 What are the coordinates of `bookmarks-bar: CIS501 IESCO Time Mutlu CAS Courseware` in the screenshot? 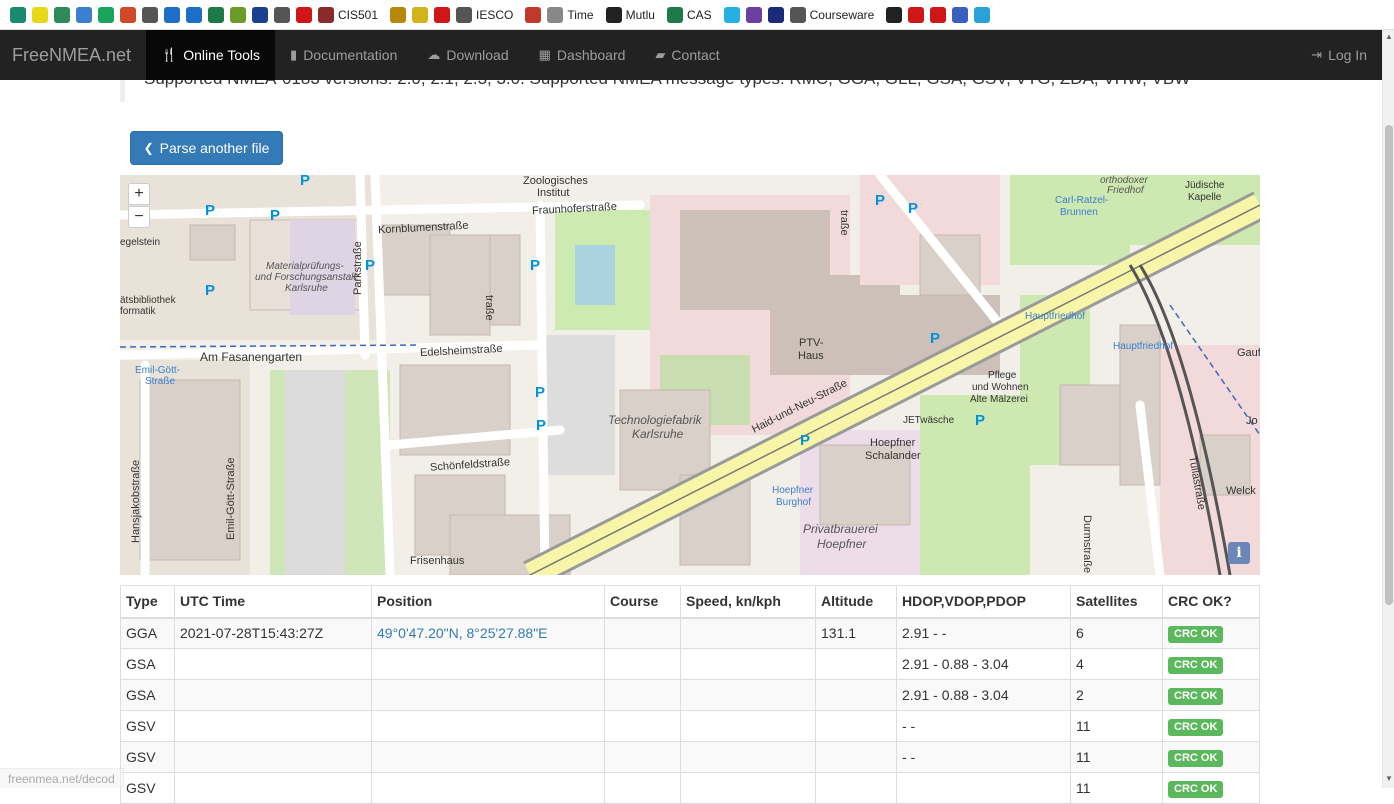 It's located at (697, 15).